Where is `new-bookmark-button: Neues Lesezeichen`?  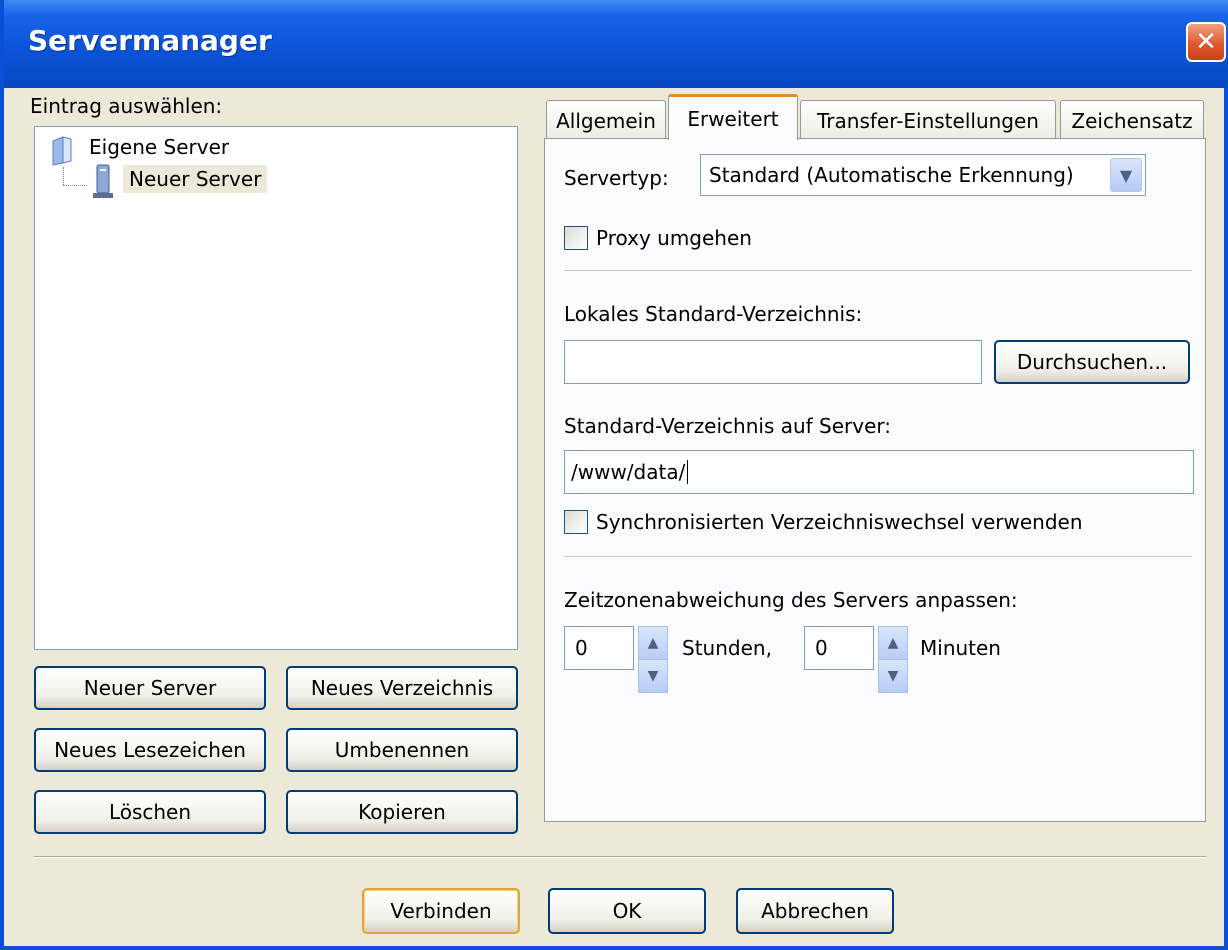
new-bookmark-button: Neues Lesezeichen is located at coordinates (150, 750).